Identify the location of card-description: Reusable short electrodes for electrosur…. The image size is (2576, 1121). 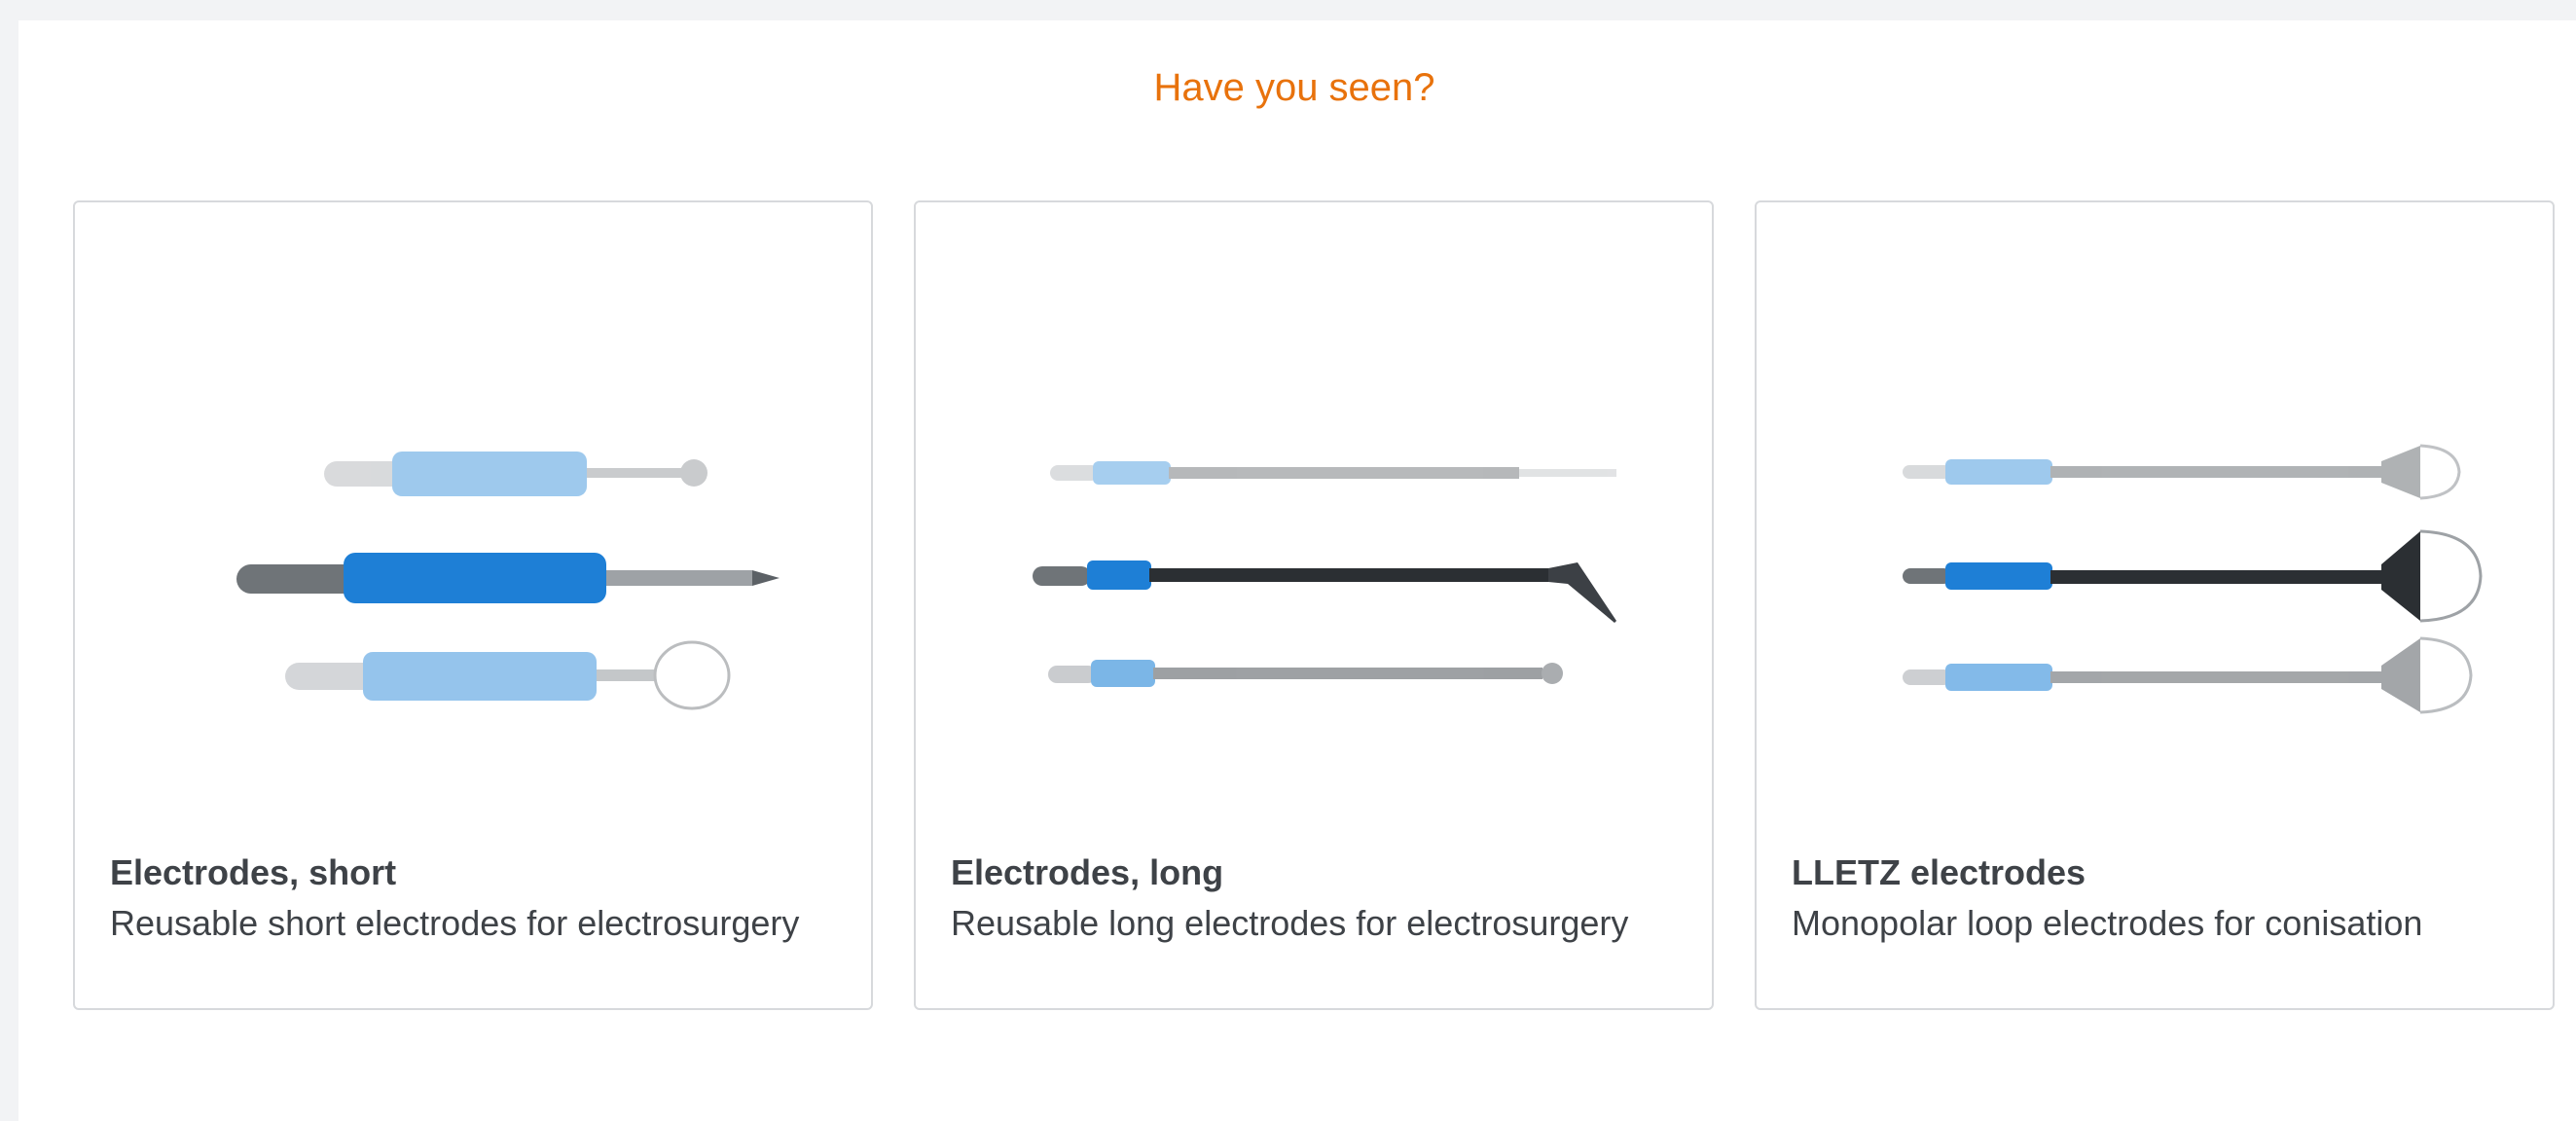
(455, 923).